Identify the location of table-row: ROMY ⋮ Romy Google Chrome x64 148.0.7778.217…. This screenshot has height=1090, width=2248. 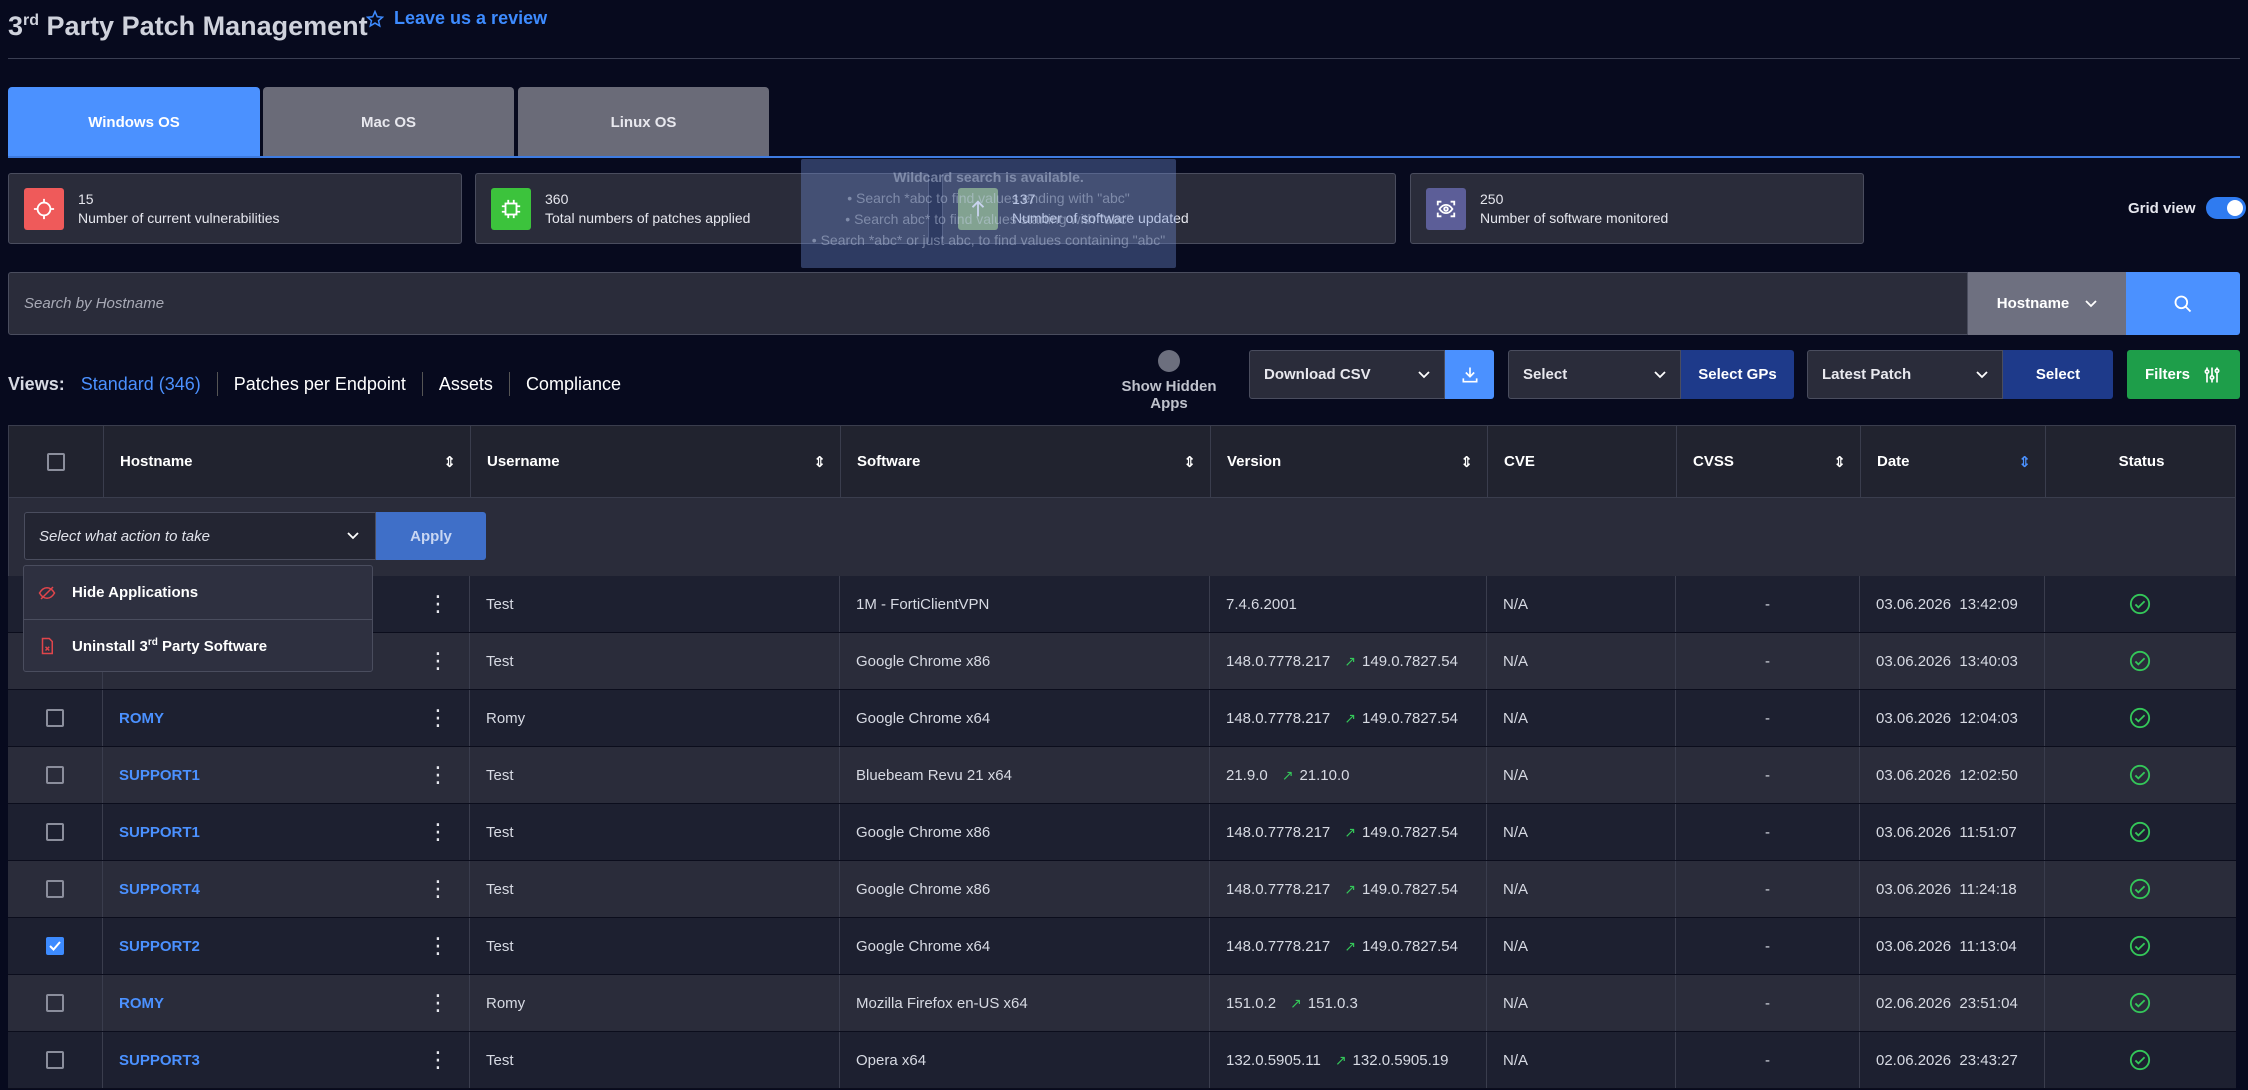
(1122, 718).